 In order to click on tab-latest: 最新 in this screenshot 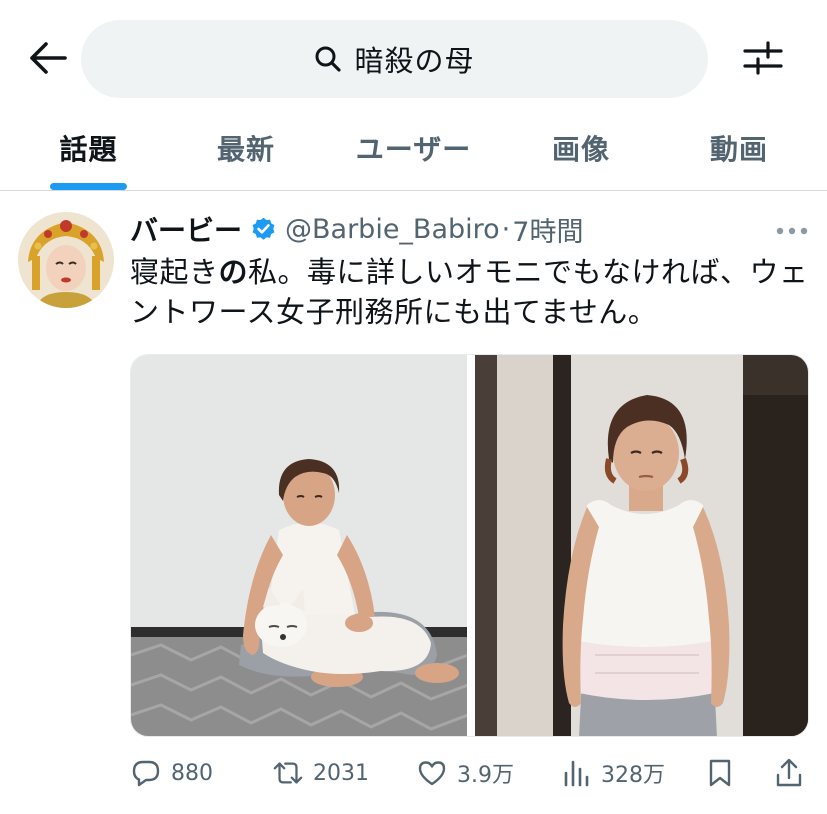, I will do `click(246, 153)`.